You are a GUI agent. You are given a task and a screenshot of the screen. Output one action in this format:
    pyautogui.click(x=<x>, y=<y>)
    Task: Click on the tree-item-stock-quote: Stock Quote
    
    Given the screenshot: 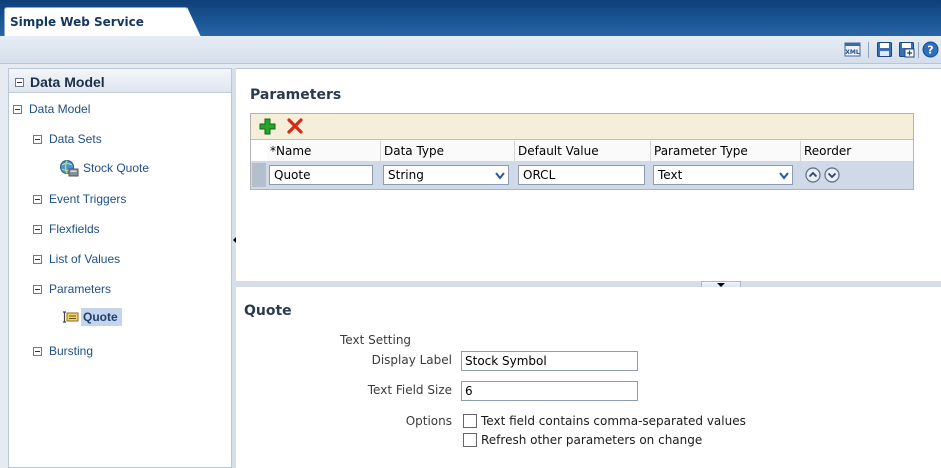 What is the action you would take?
    pyautogui.click(x=104, y=168)
    